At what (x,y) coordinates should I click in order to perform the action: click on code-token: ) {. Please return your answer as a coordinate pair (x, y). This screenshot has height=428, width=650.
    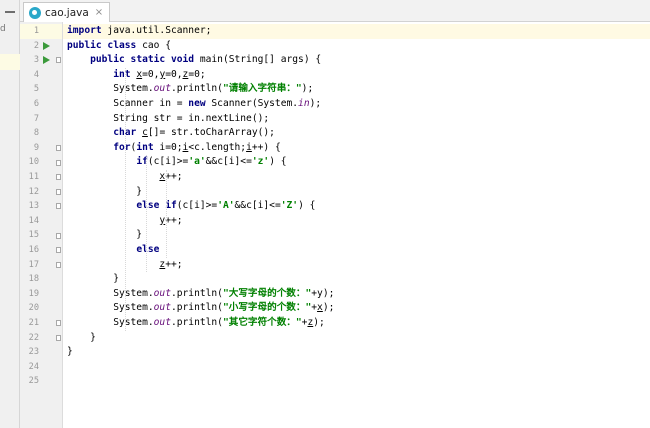
    Looking at the image, I should click on (278, 162).